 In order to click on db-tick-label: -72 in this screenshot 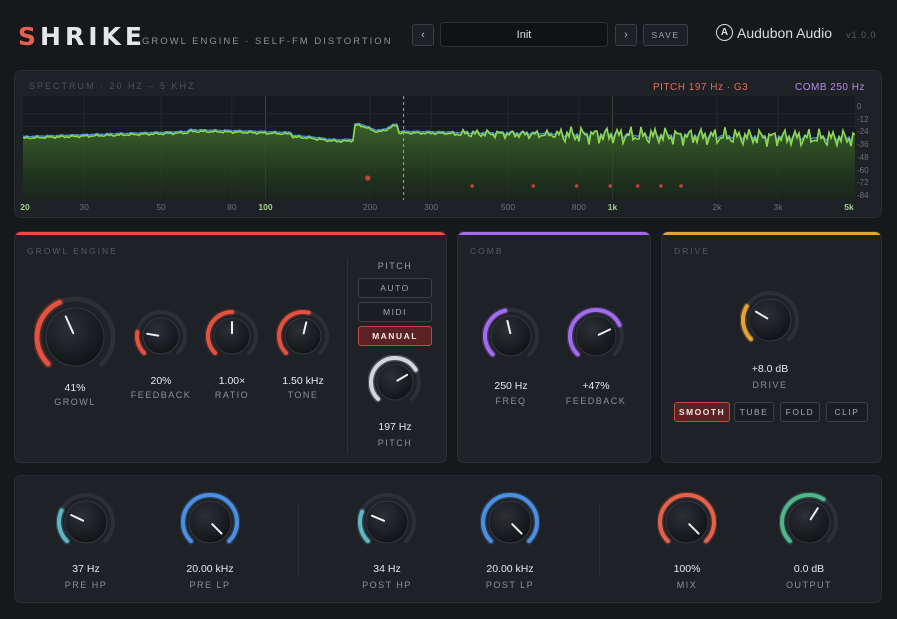, I will do `click(863, 183)`.